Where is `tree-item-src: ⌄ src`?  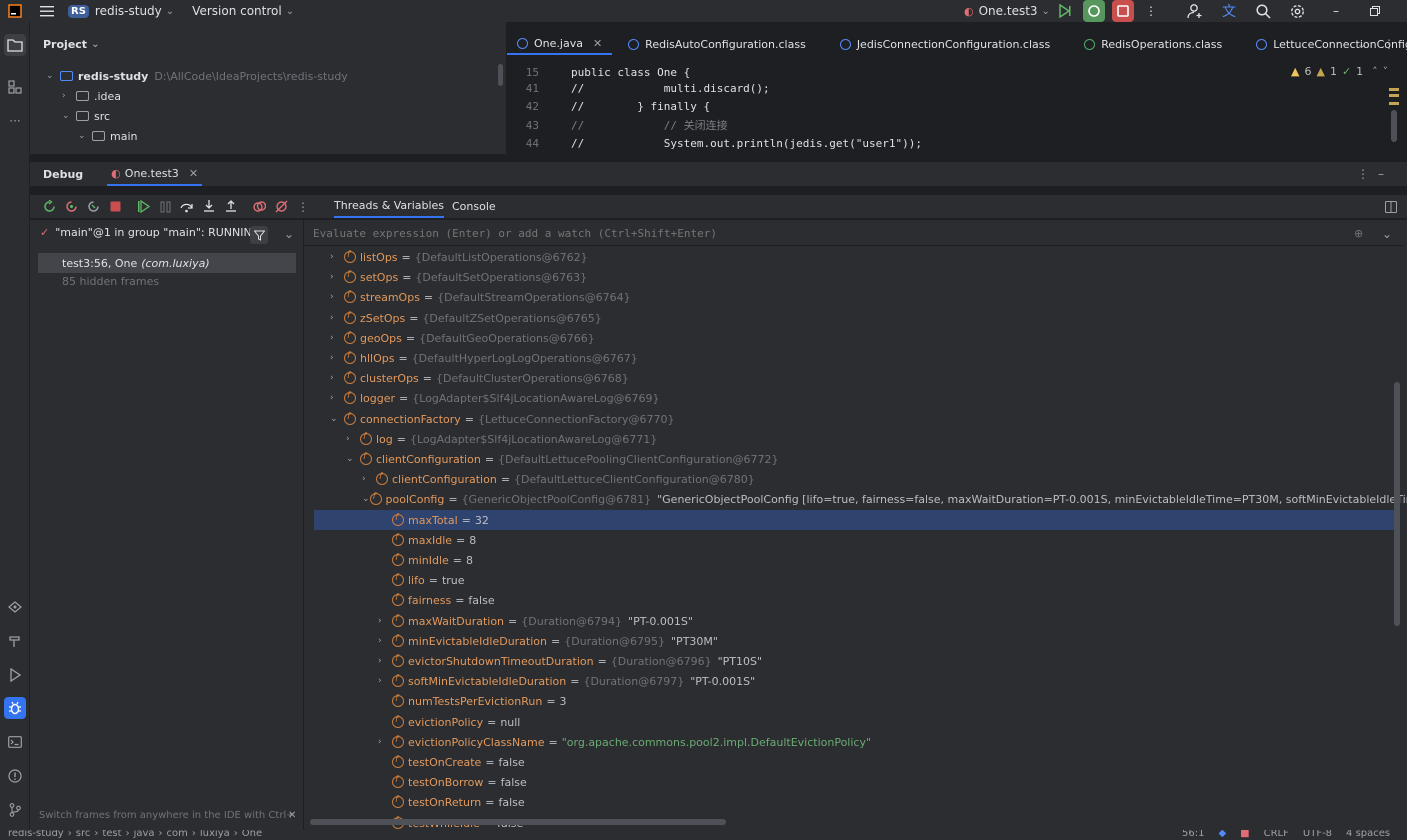
tree-item-src: ⌄ src is located at coordinates (86, 116).